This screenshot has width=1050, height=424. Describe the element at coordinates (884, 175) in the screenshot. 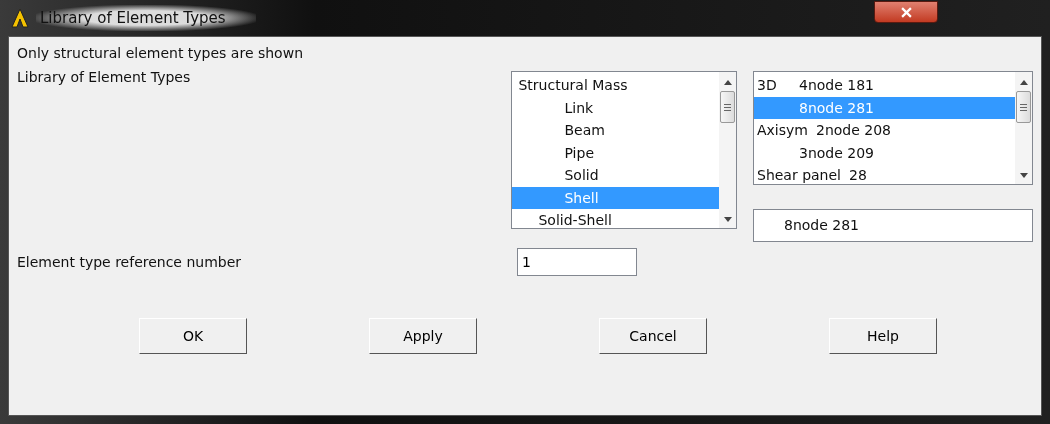

I see `list-item: Shear panel 28` at that location.